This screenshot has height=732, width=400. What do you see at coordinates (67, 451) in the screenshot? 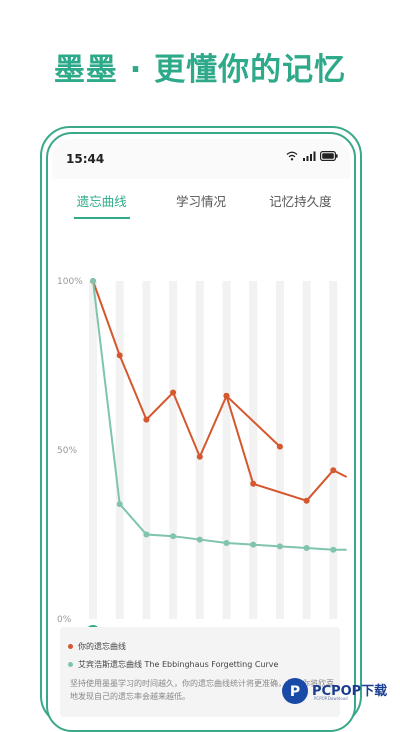
I see `y-tick-label: 50%` at bounding box center [67, 451].